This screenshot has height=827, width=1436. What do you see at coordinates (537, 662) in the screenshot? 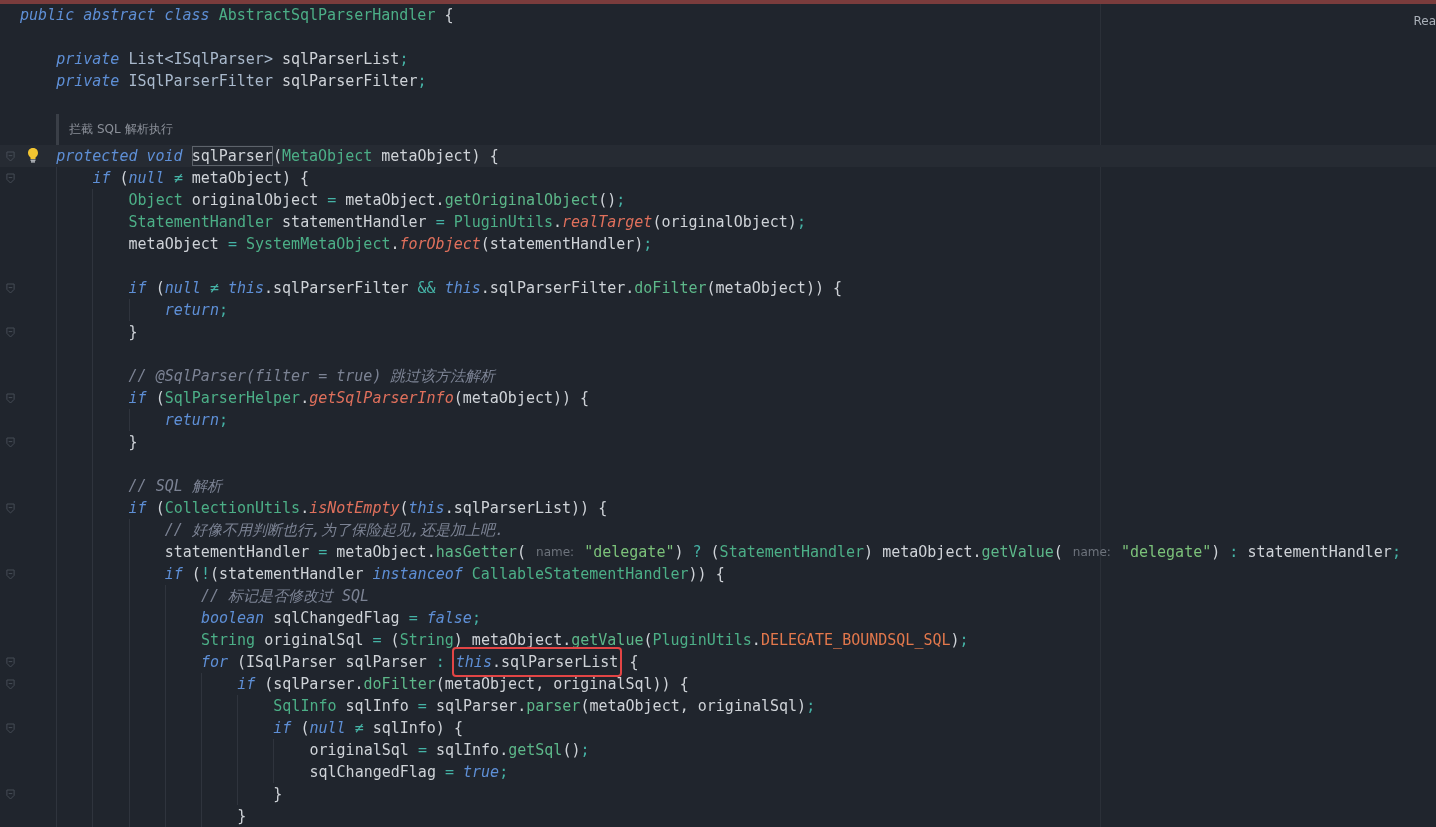
I see `annotation-box: this.sqlParserList` at bounding box center [537, 662].